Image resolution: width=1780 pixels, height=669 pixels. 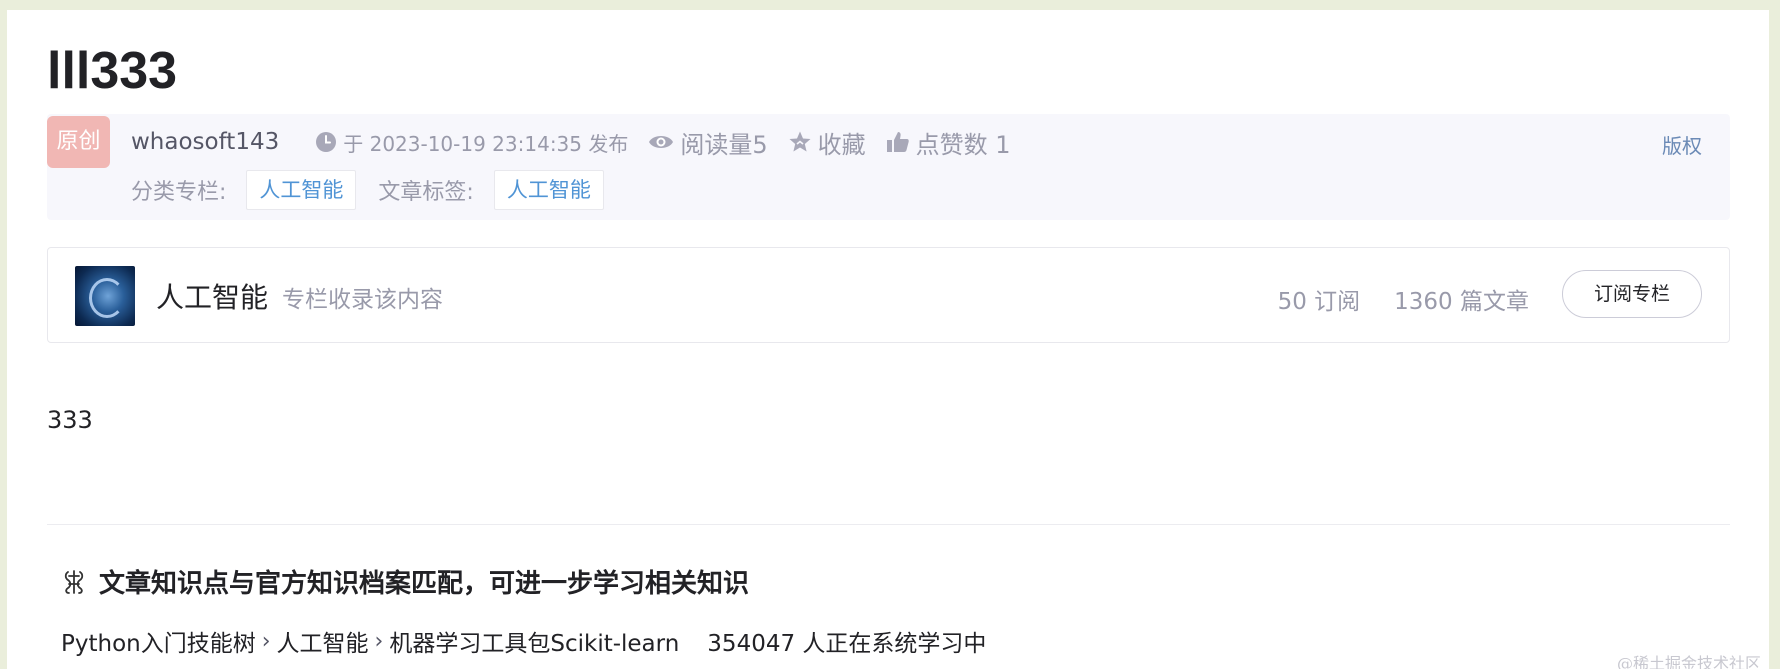 I want to click on knowledge-title-text: 文章知识点与官方知识档案匹配，可进一步学习相关知识, so click(x=424, y=584).